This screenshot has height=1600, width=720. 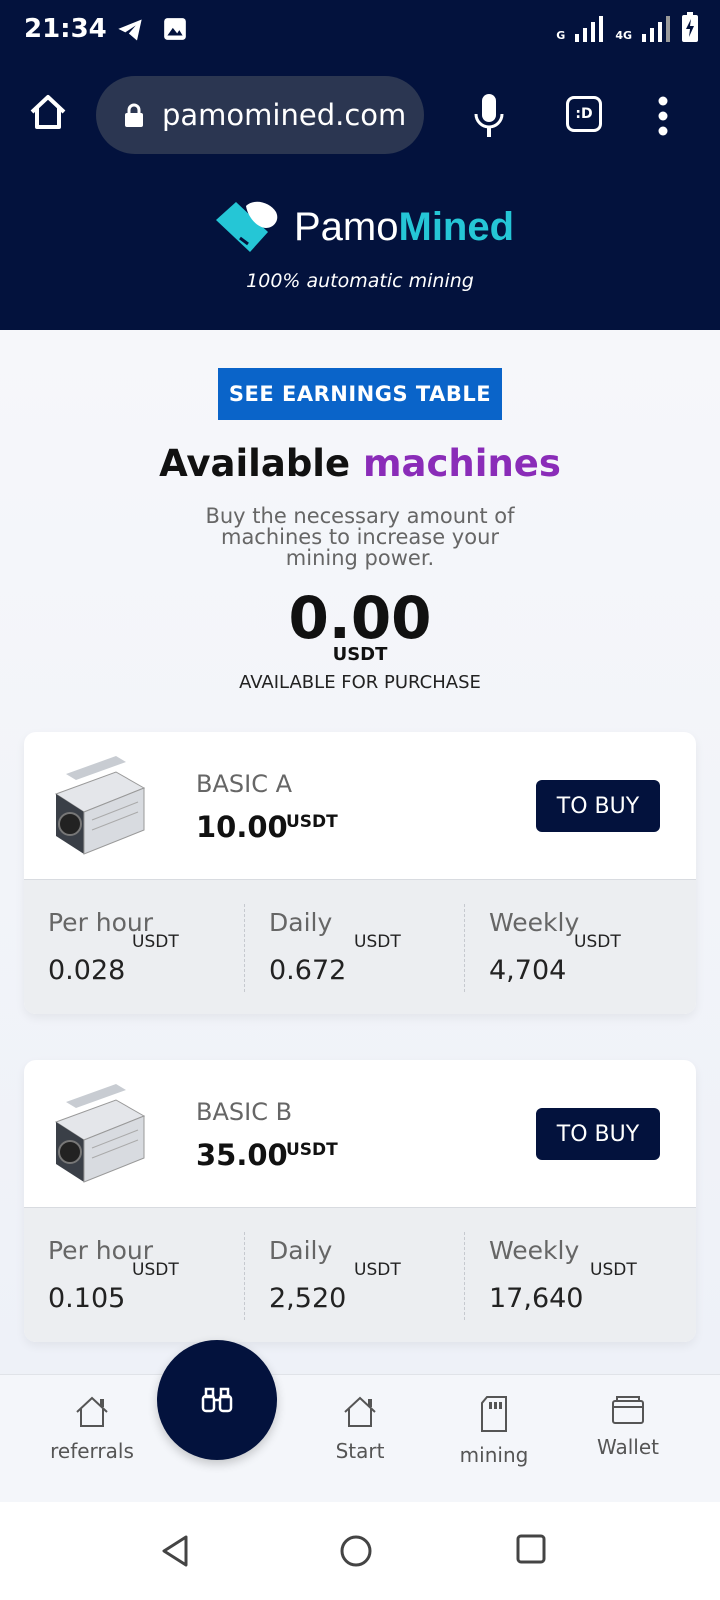 What do you see at coordinates (536, 1298) in the screenshot?
I see `stat-value: 17,640` at bounding box center [536, 1298].